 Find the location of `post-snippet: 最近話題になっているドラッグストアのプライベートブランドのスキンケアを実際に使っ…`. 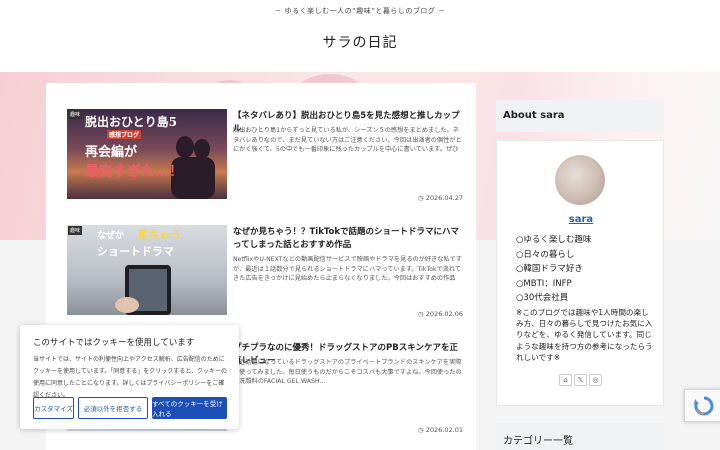

post-snippet: 最近話題になっているドラッグストアのプライベートブランドのスキンケアを実際に使っ… is located at coordinates (347, 372).